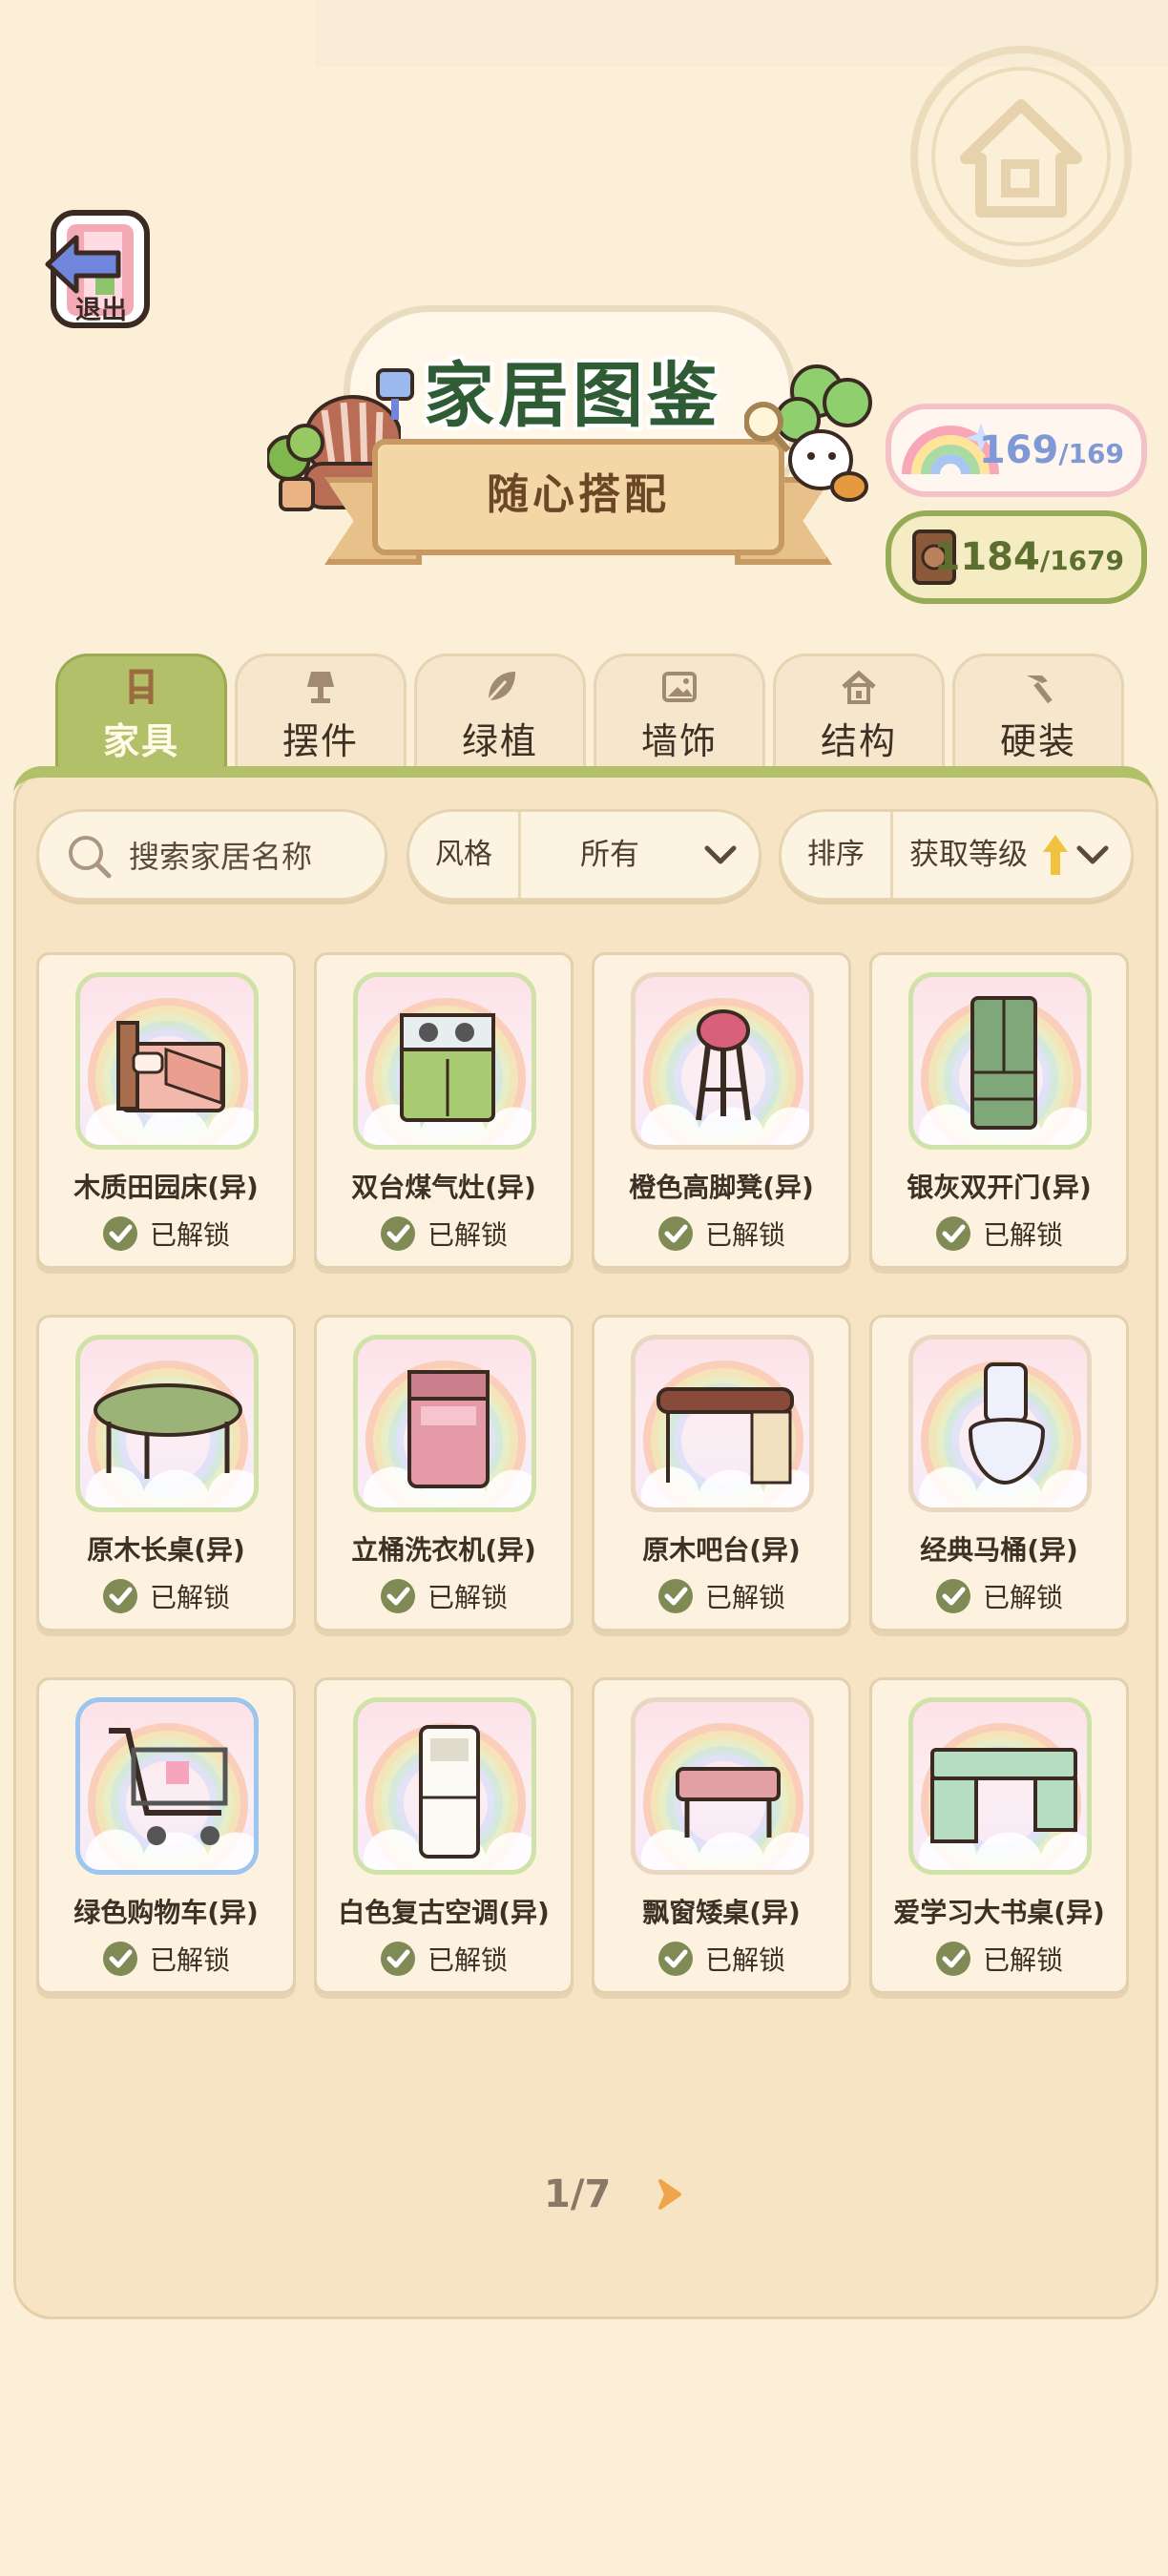 Image resolution: width=1168 pixels, height=2576 pixels. I want to click on fridge-icon, so click(1003, 1063).